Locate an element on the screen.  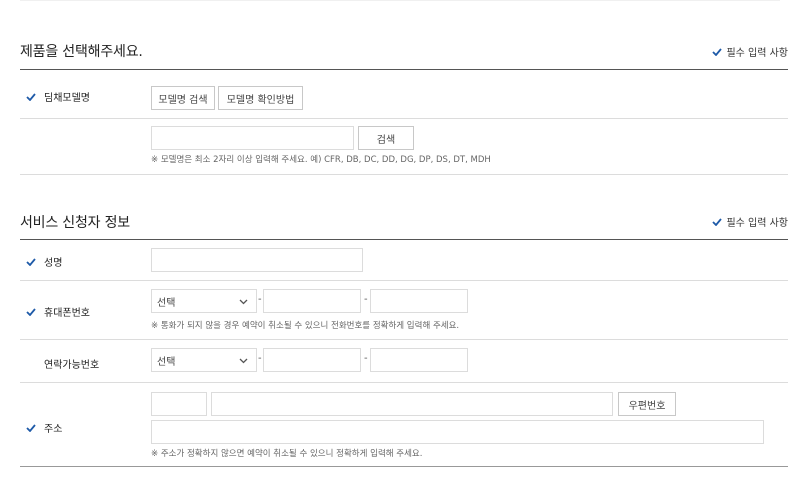
model-name-label: 딤채모델명 is located at coordinates (58, 96).